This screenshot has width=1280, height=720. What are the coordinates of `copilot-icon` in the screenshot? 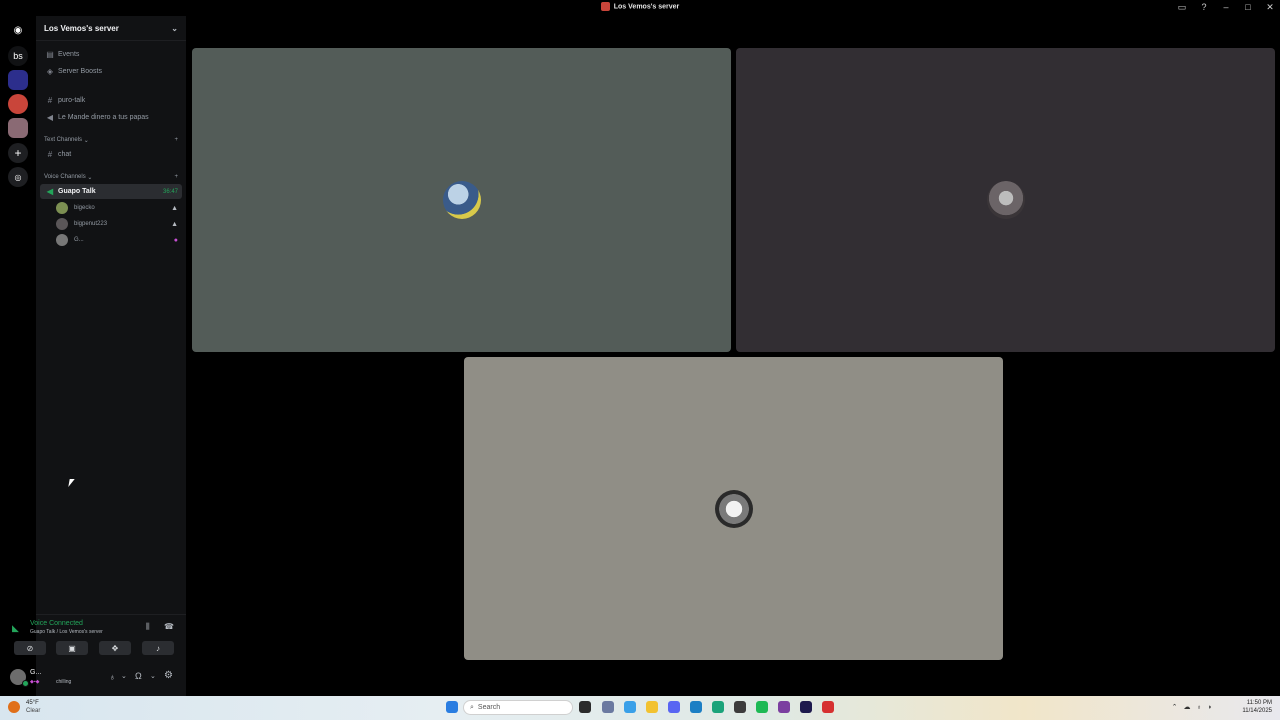 It's located at (630, 707).